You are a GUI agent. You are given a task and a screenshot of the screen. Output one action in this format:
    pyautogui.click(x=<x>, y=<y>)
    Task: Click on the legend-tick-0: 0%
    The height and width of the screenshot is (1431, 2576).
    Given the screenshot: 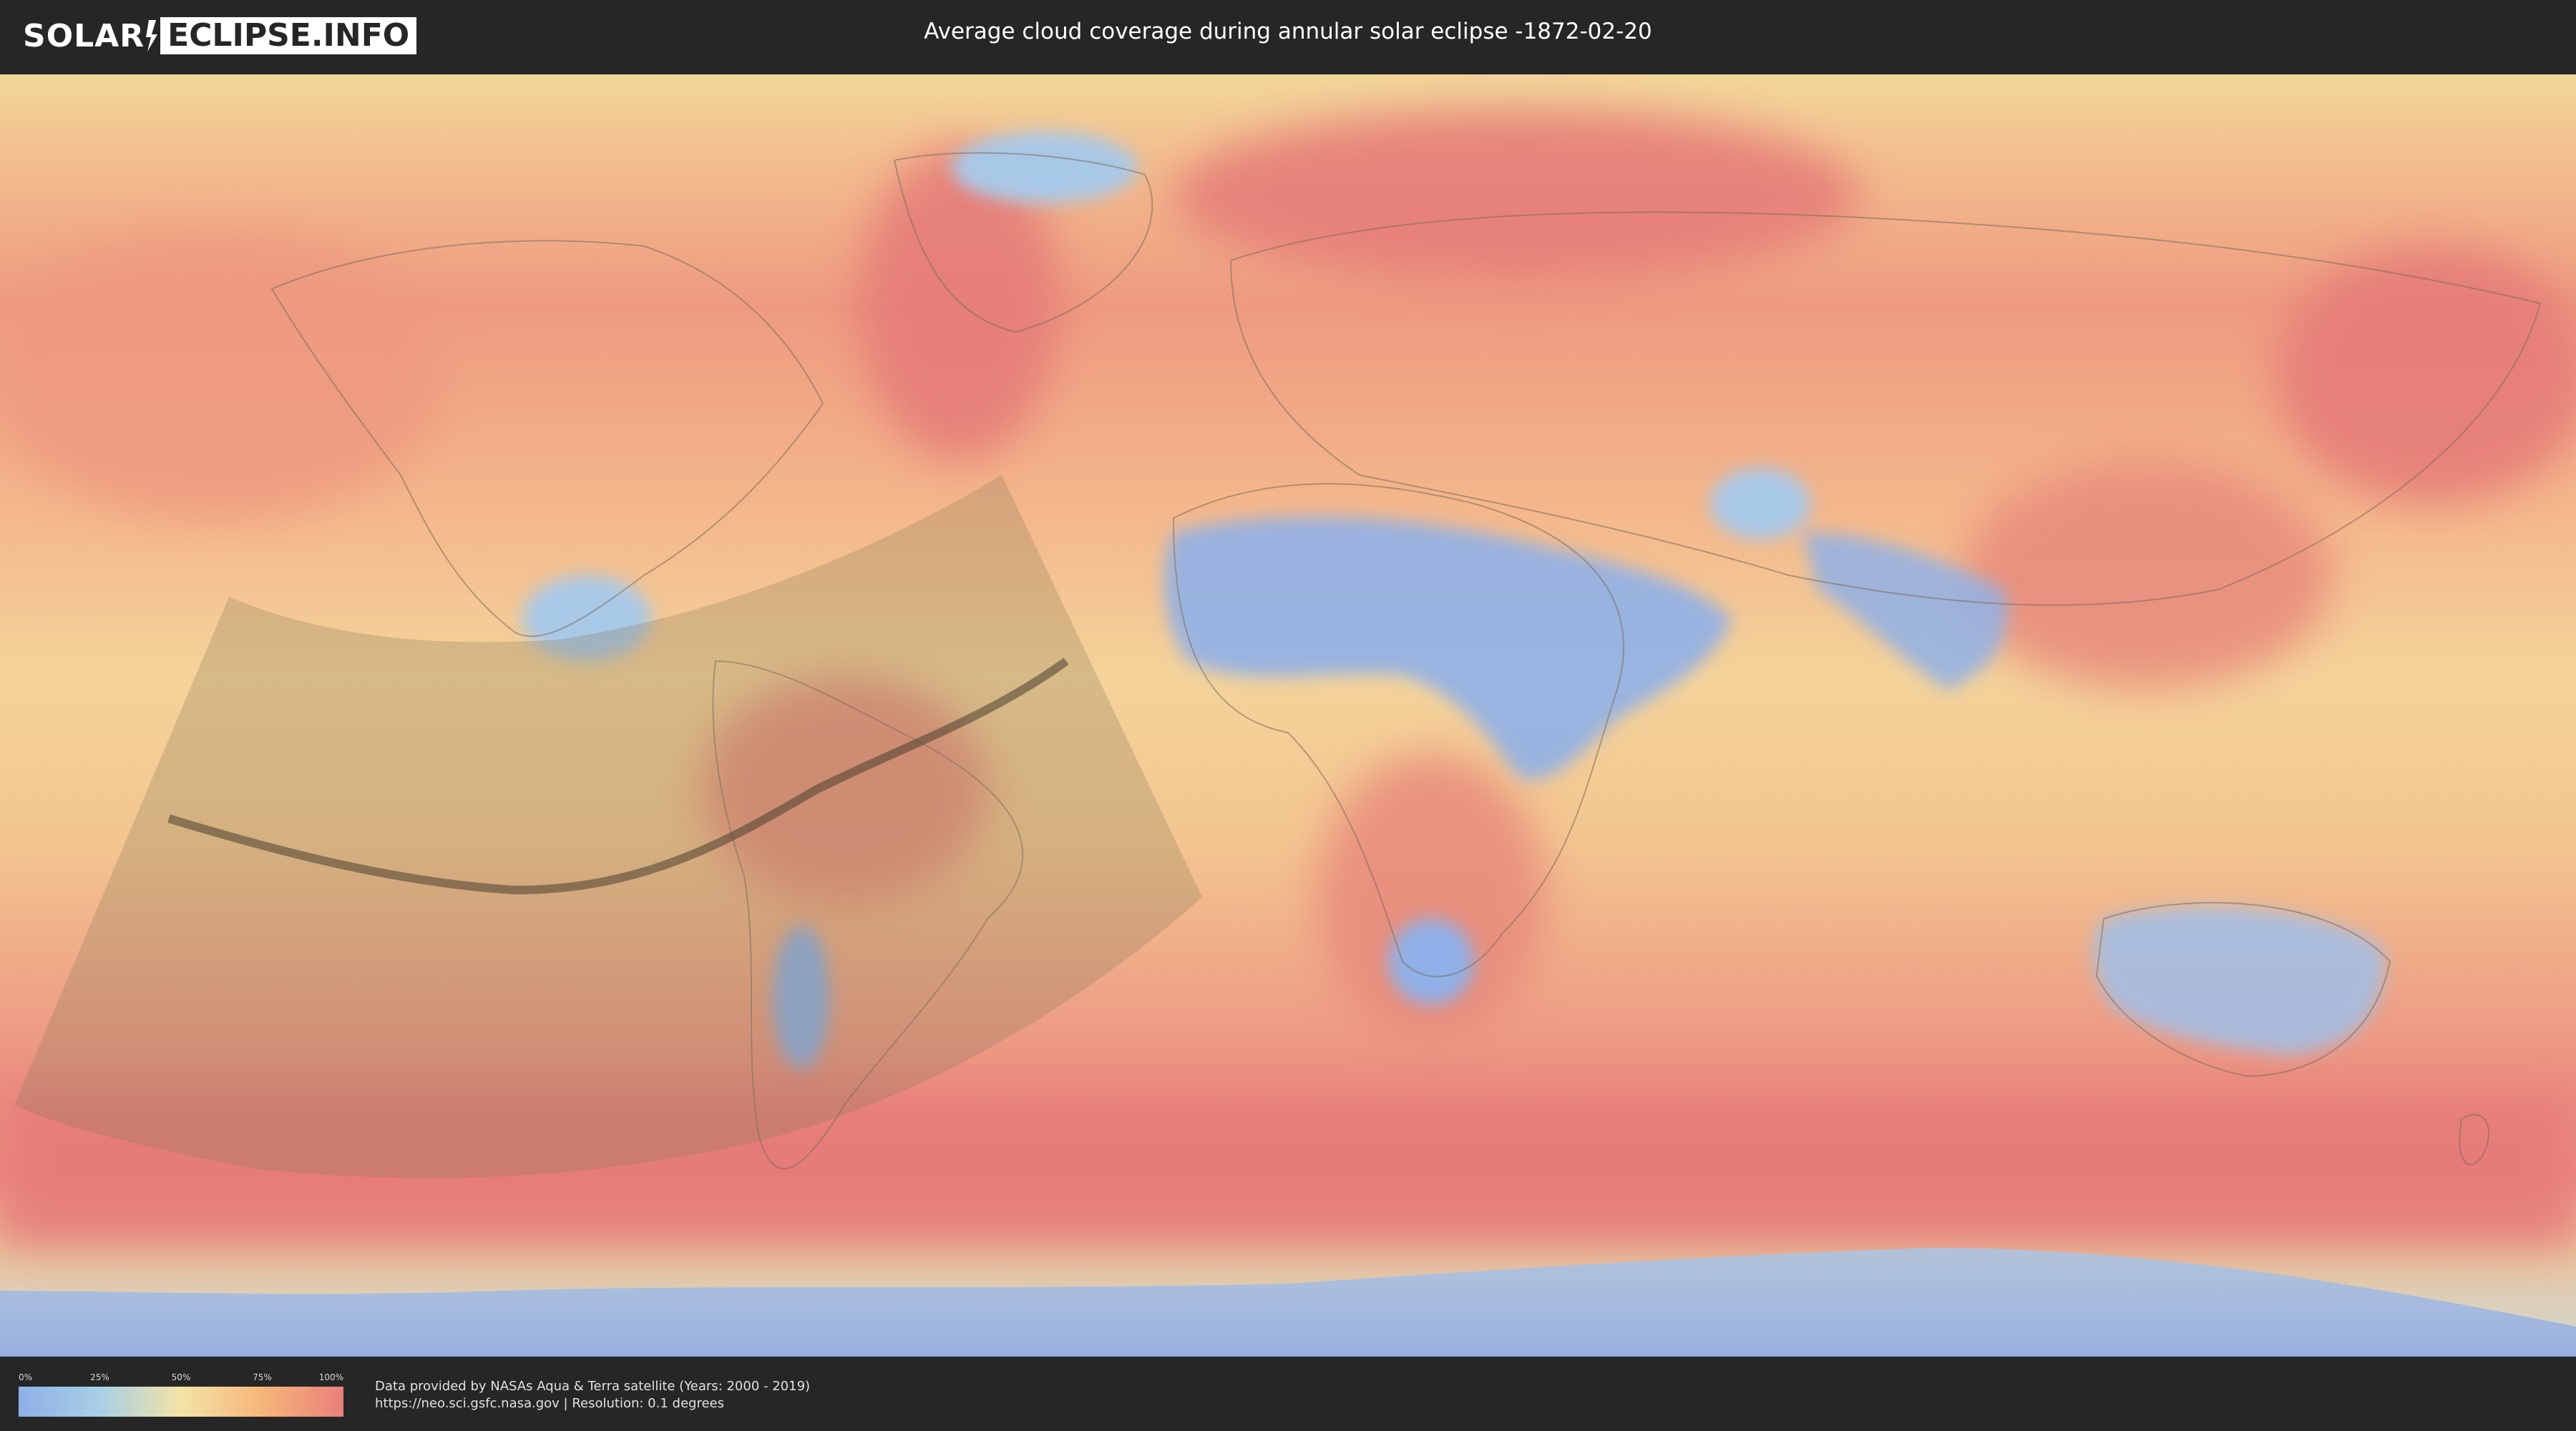 What is the action you would take?
    pyautogui.click(x=26, y=1377)
    